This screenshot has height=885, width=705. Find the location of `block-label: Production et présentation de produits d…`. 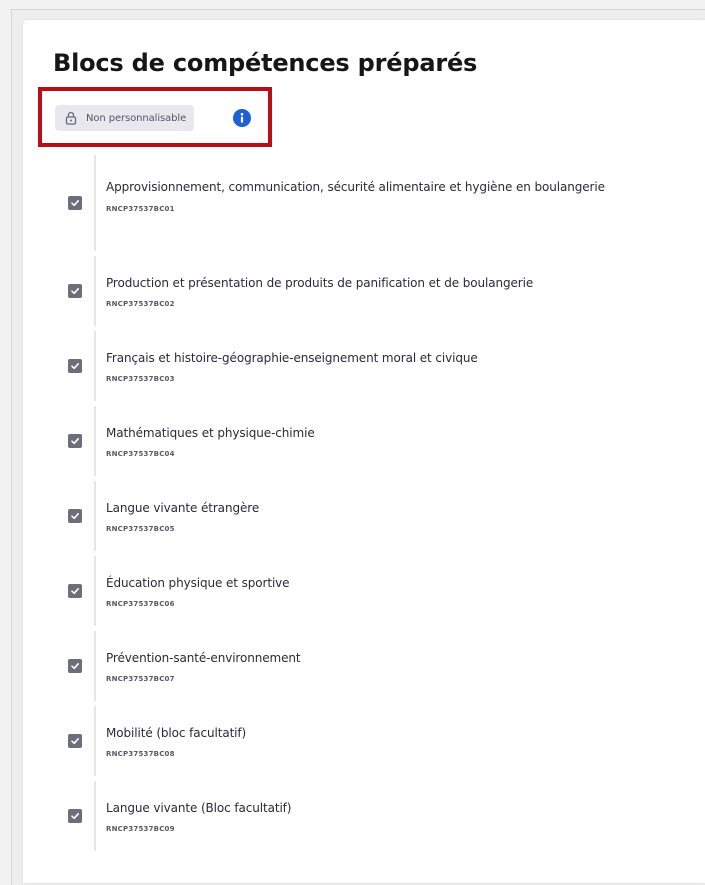

block-label: Production et présentation de produits d… is located at coordinates (320, 283).